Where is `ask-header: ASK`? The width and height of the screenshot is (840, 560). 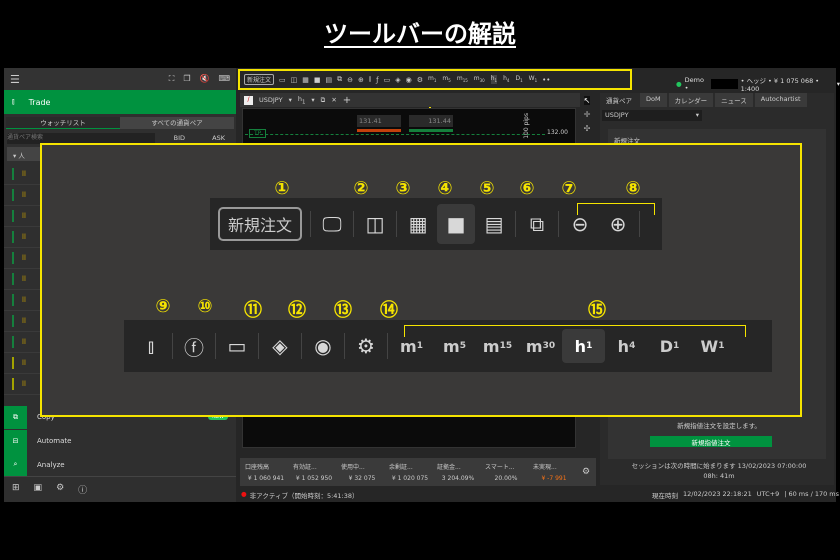 ask-header: ASK is located at coordinates (218, 138).